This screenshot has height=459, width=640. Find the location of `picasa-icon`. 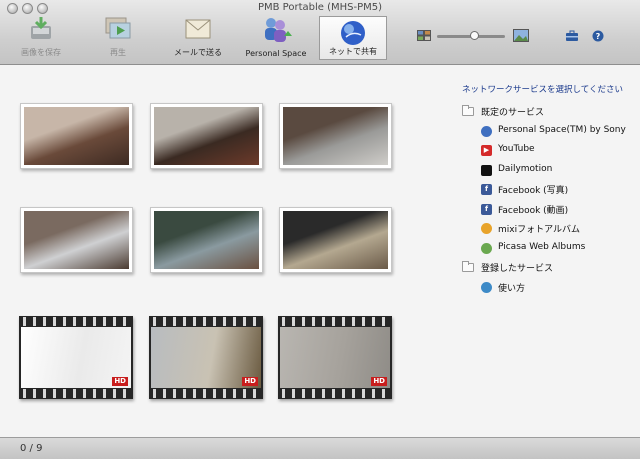

picasa-icon is located at coordinates (486, 248).